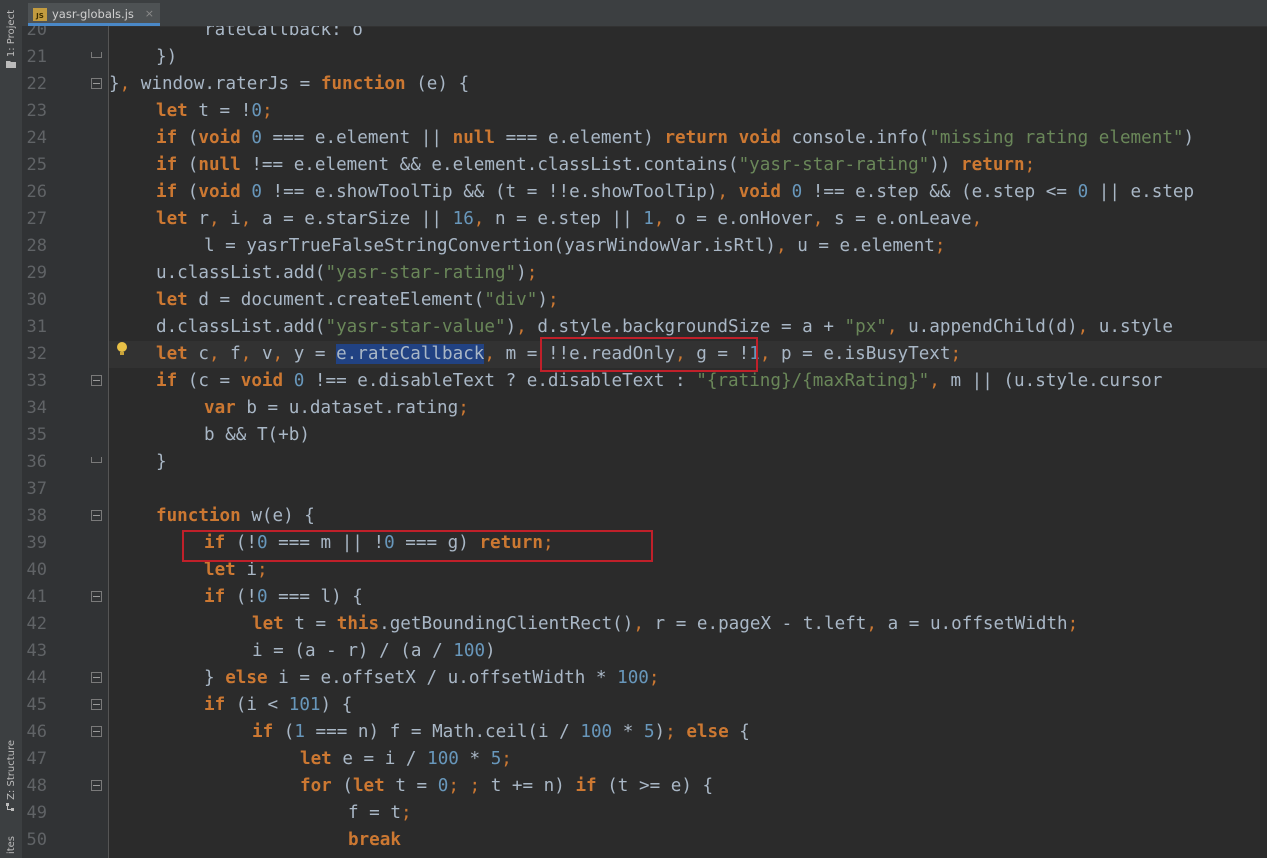 The height and width of the screenshot is (858, 1267). Describe the element at coordinates (36, 381) in the screenshot. I see `line-number: 33` at that location.